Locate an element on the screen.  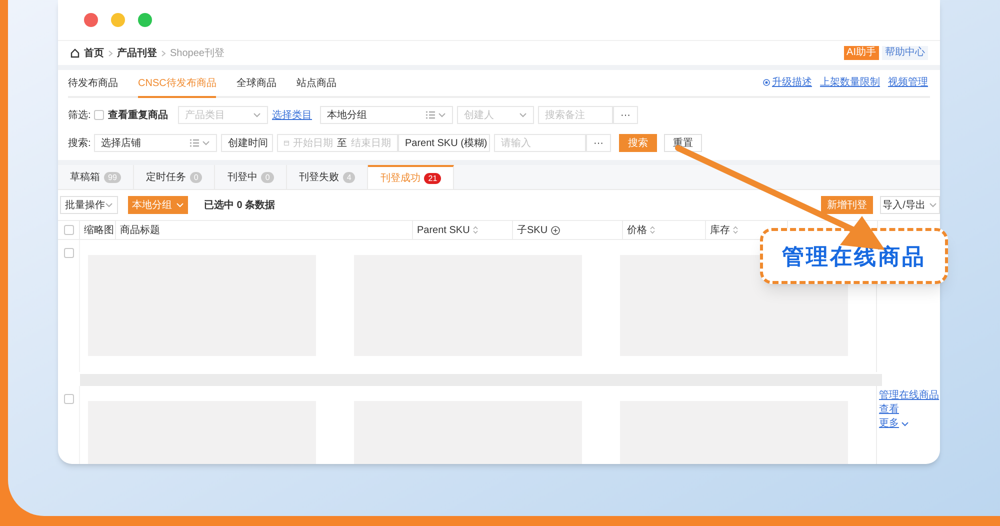
column-header: 子SKU is located at coordinates (568, 230).